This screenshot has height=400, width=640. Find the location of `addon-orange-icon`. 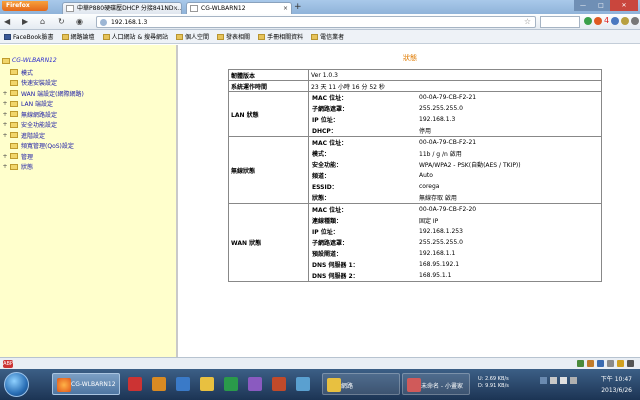

addon-orange-icon is located at coordinates (598, 21).